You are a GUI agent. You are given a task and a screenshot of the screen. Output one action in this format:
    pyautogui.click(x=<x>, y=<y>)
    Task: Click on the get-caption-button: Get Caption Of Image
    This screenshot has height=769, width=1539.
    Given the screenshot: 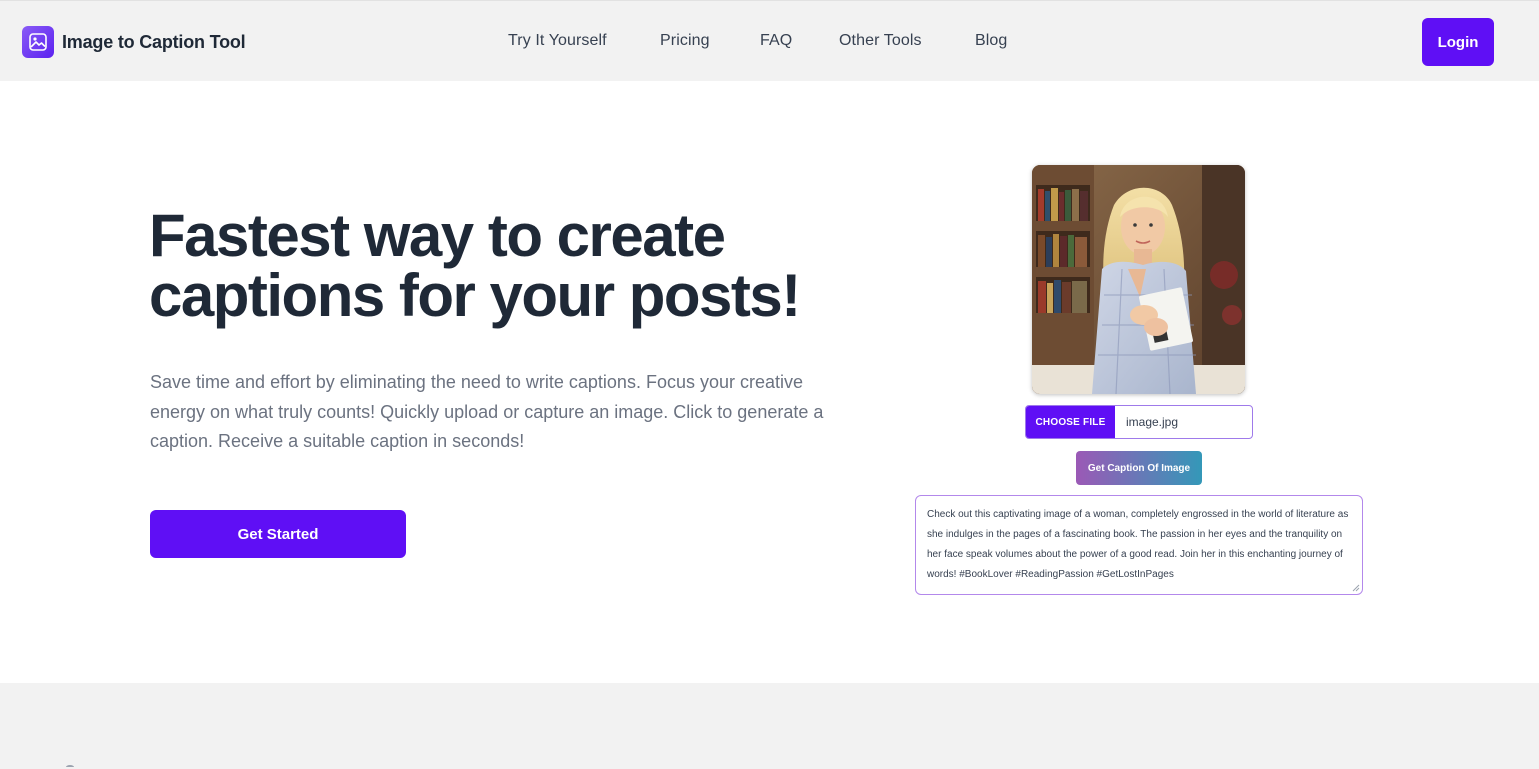 What is the action you would take?
    pyautogui.click(x=1139, y=468)
    